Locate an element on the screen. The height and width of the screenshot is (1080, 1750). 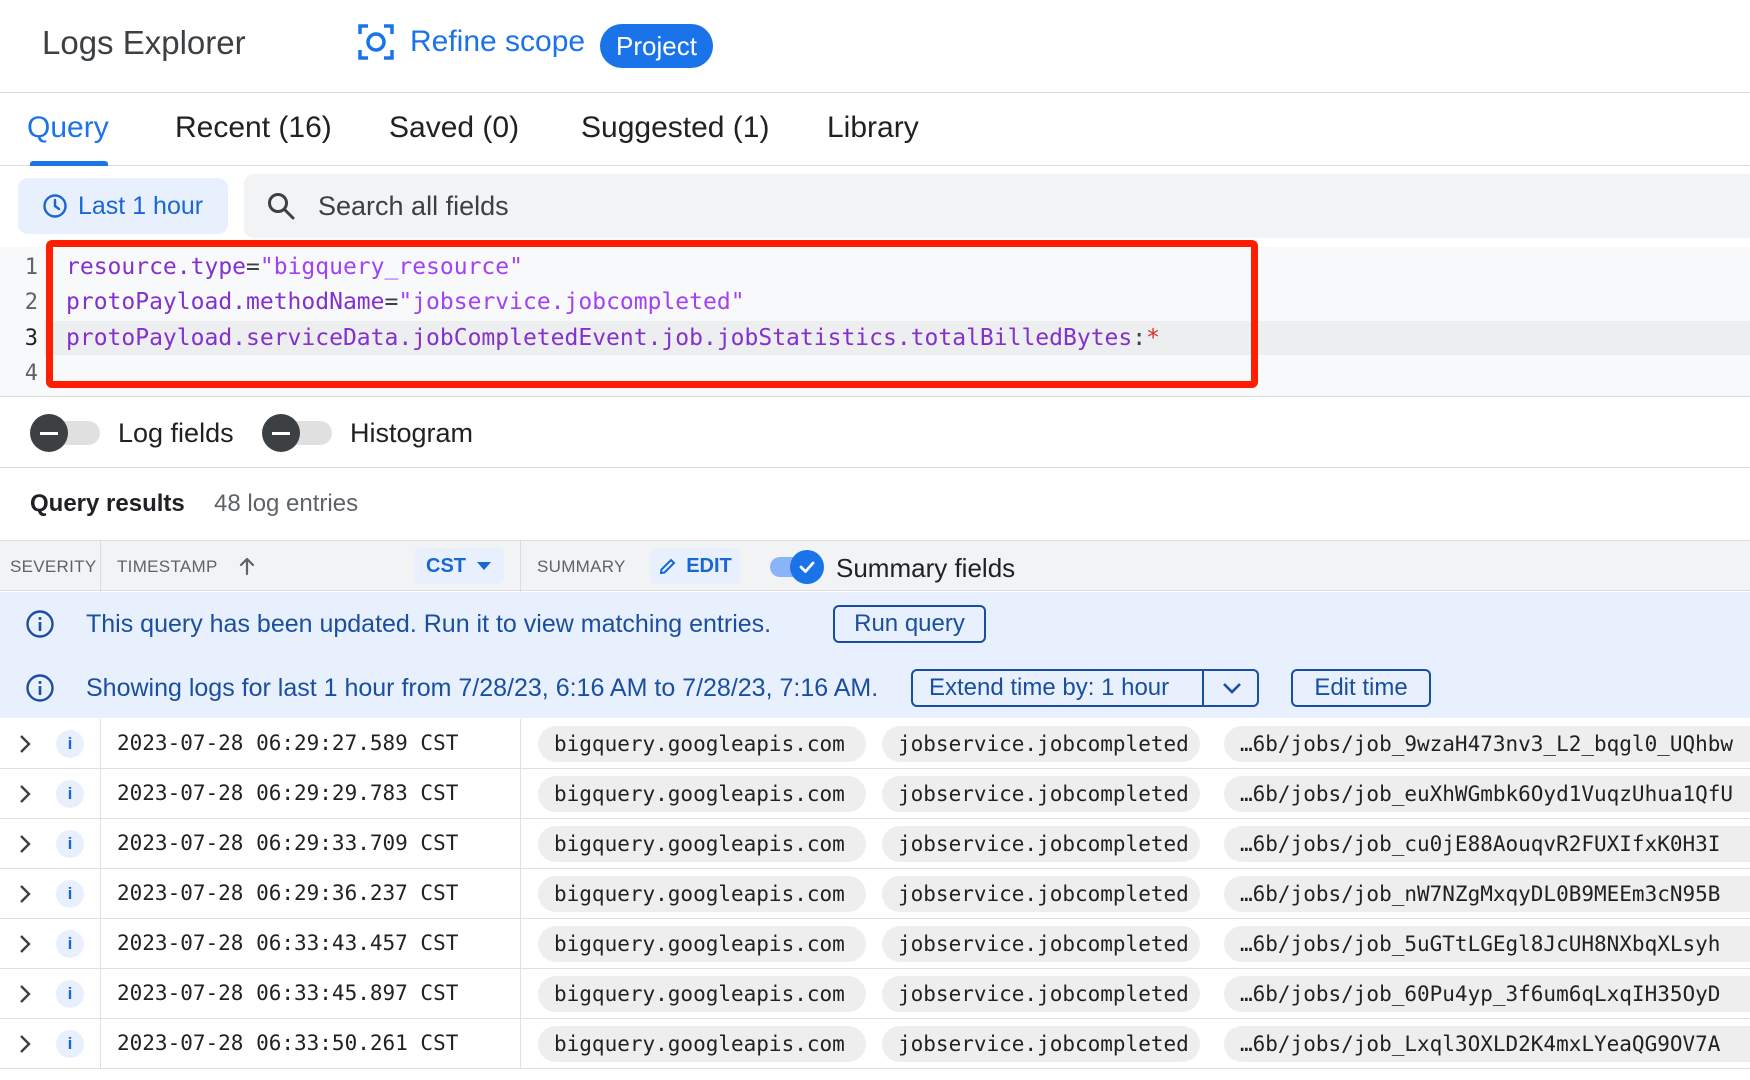
results-title: Query results is located at coordinates (107, 503).